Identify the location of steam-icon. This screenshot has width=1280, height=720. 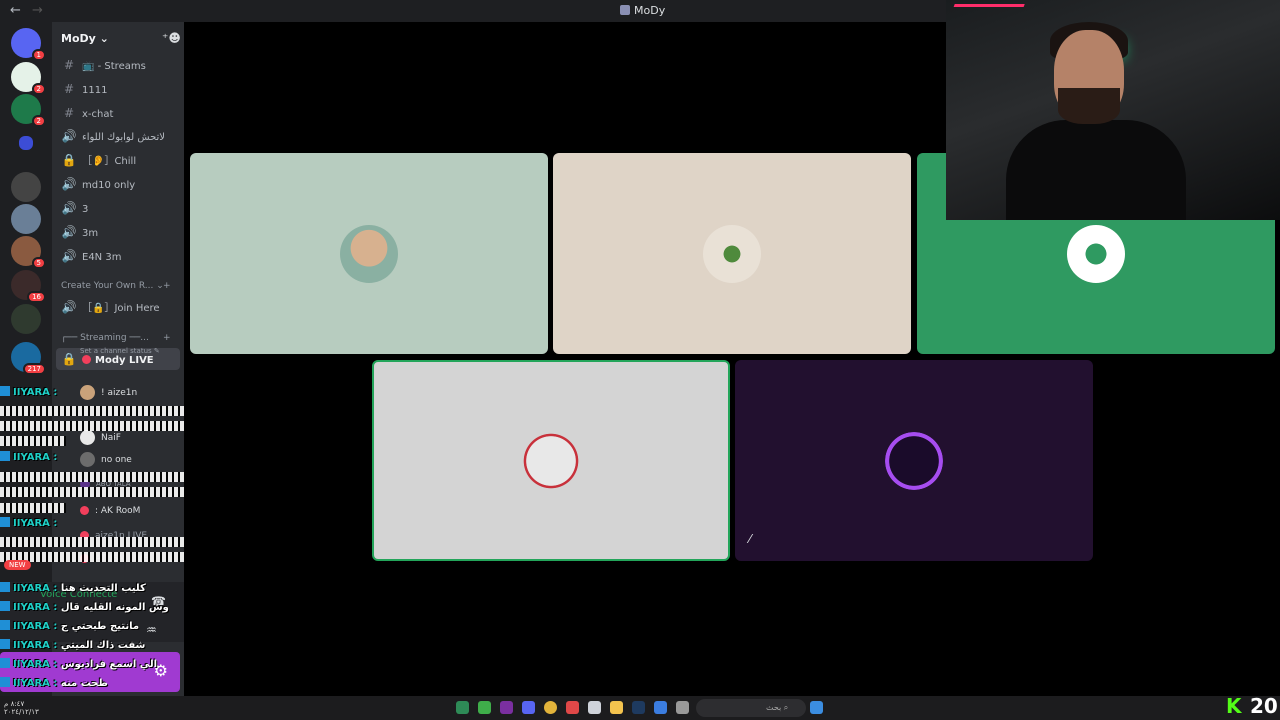
(638, 707).